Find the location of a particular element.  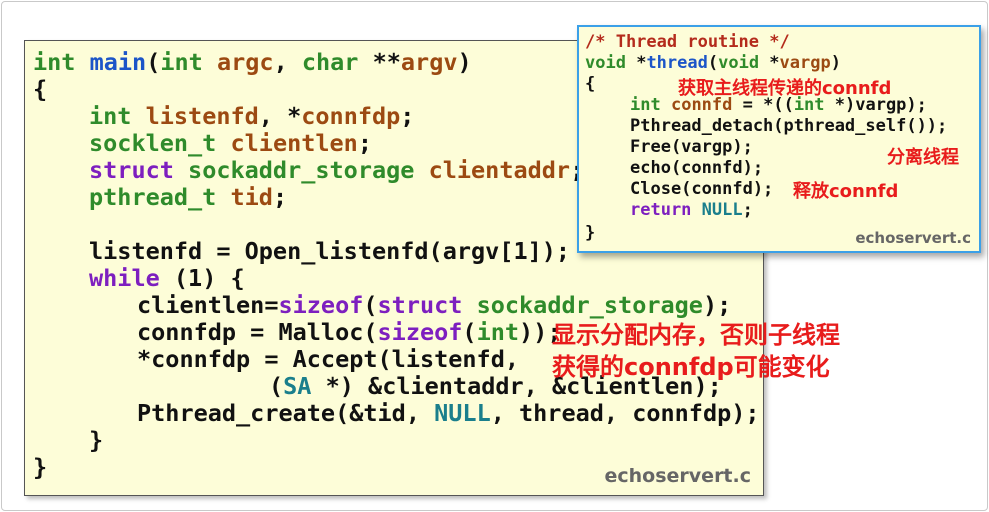

annotation-get-connfd: 获取主线程传递的connfd is located at coordinates (785, 88).